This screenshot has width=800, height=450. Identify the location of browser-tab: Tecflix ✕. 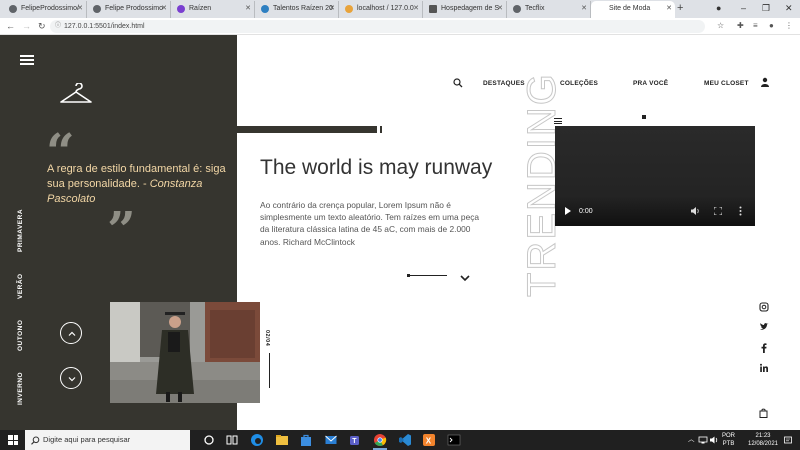
(549, 9).